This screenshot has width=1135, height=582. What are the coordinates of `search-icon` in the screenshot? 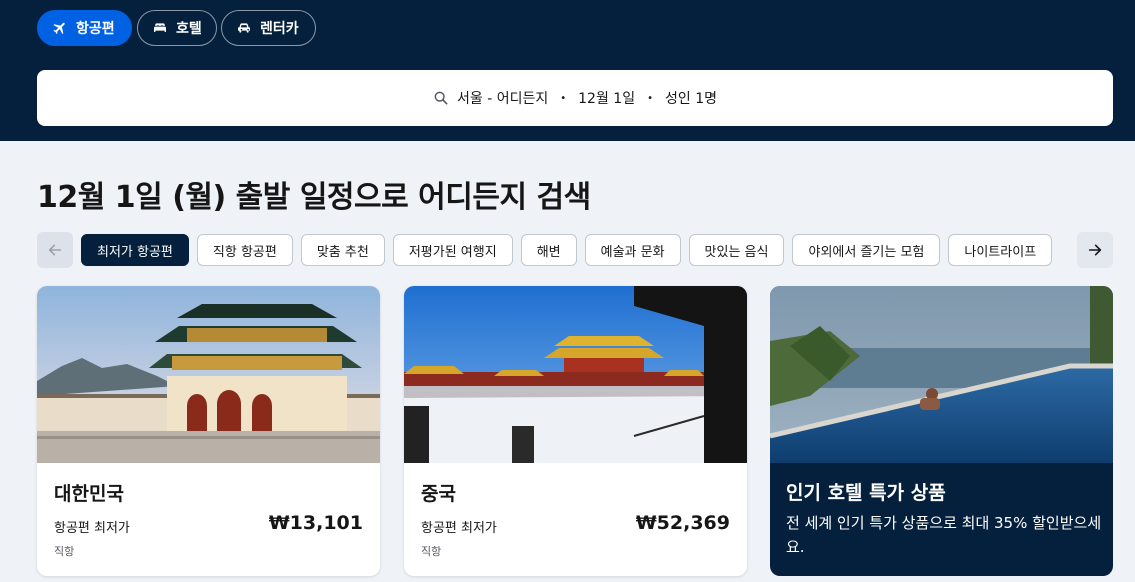 It's located at (441, 98).